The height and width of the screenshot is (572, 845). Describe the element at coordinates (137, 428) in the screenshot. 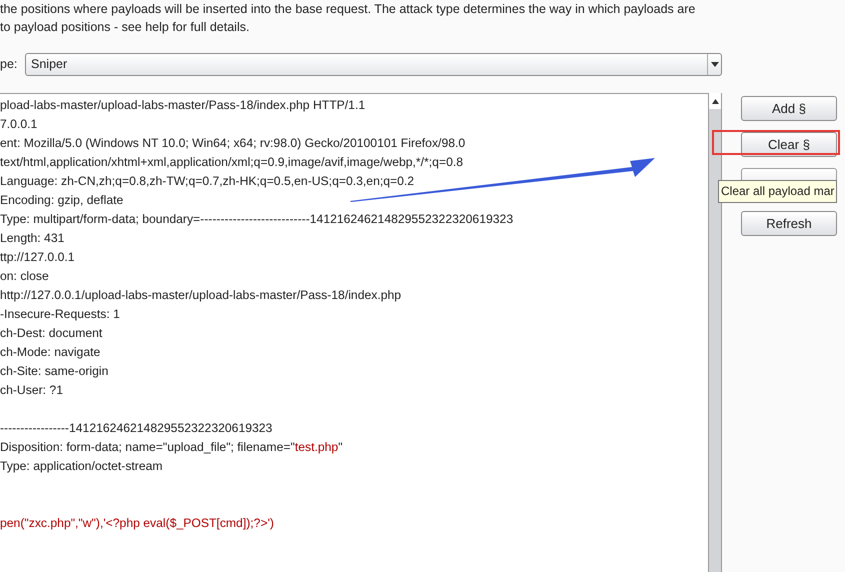

I see `request-line: -----------------141216246214829552322320619323` at that location.